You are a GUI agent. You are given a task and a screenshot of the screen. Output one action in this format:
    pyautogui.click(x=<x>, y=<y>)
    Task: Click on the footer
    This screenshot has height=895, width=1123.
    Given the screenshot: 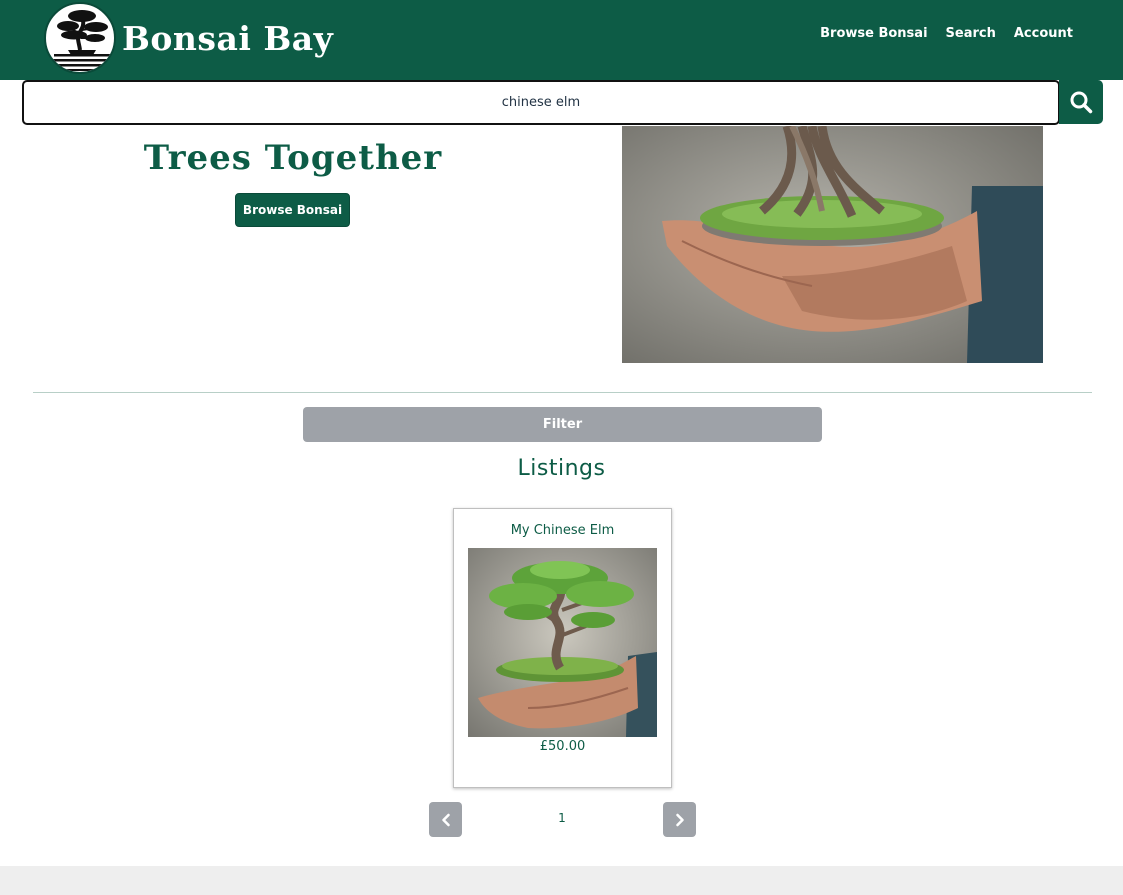 What is the action you would take?
    pyautogui.click(x=561, y=880)
    